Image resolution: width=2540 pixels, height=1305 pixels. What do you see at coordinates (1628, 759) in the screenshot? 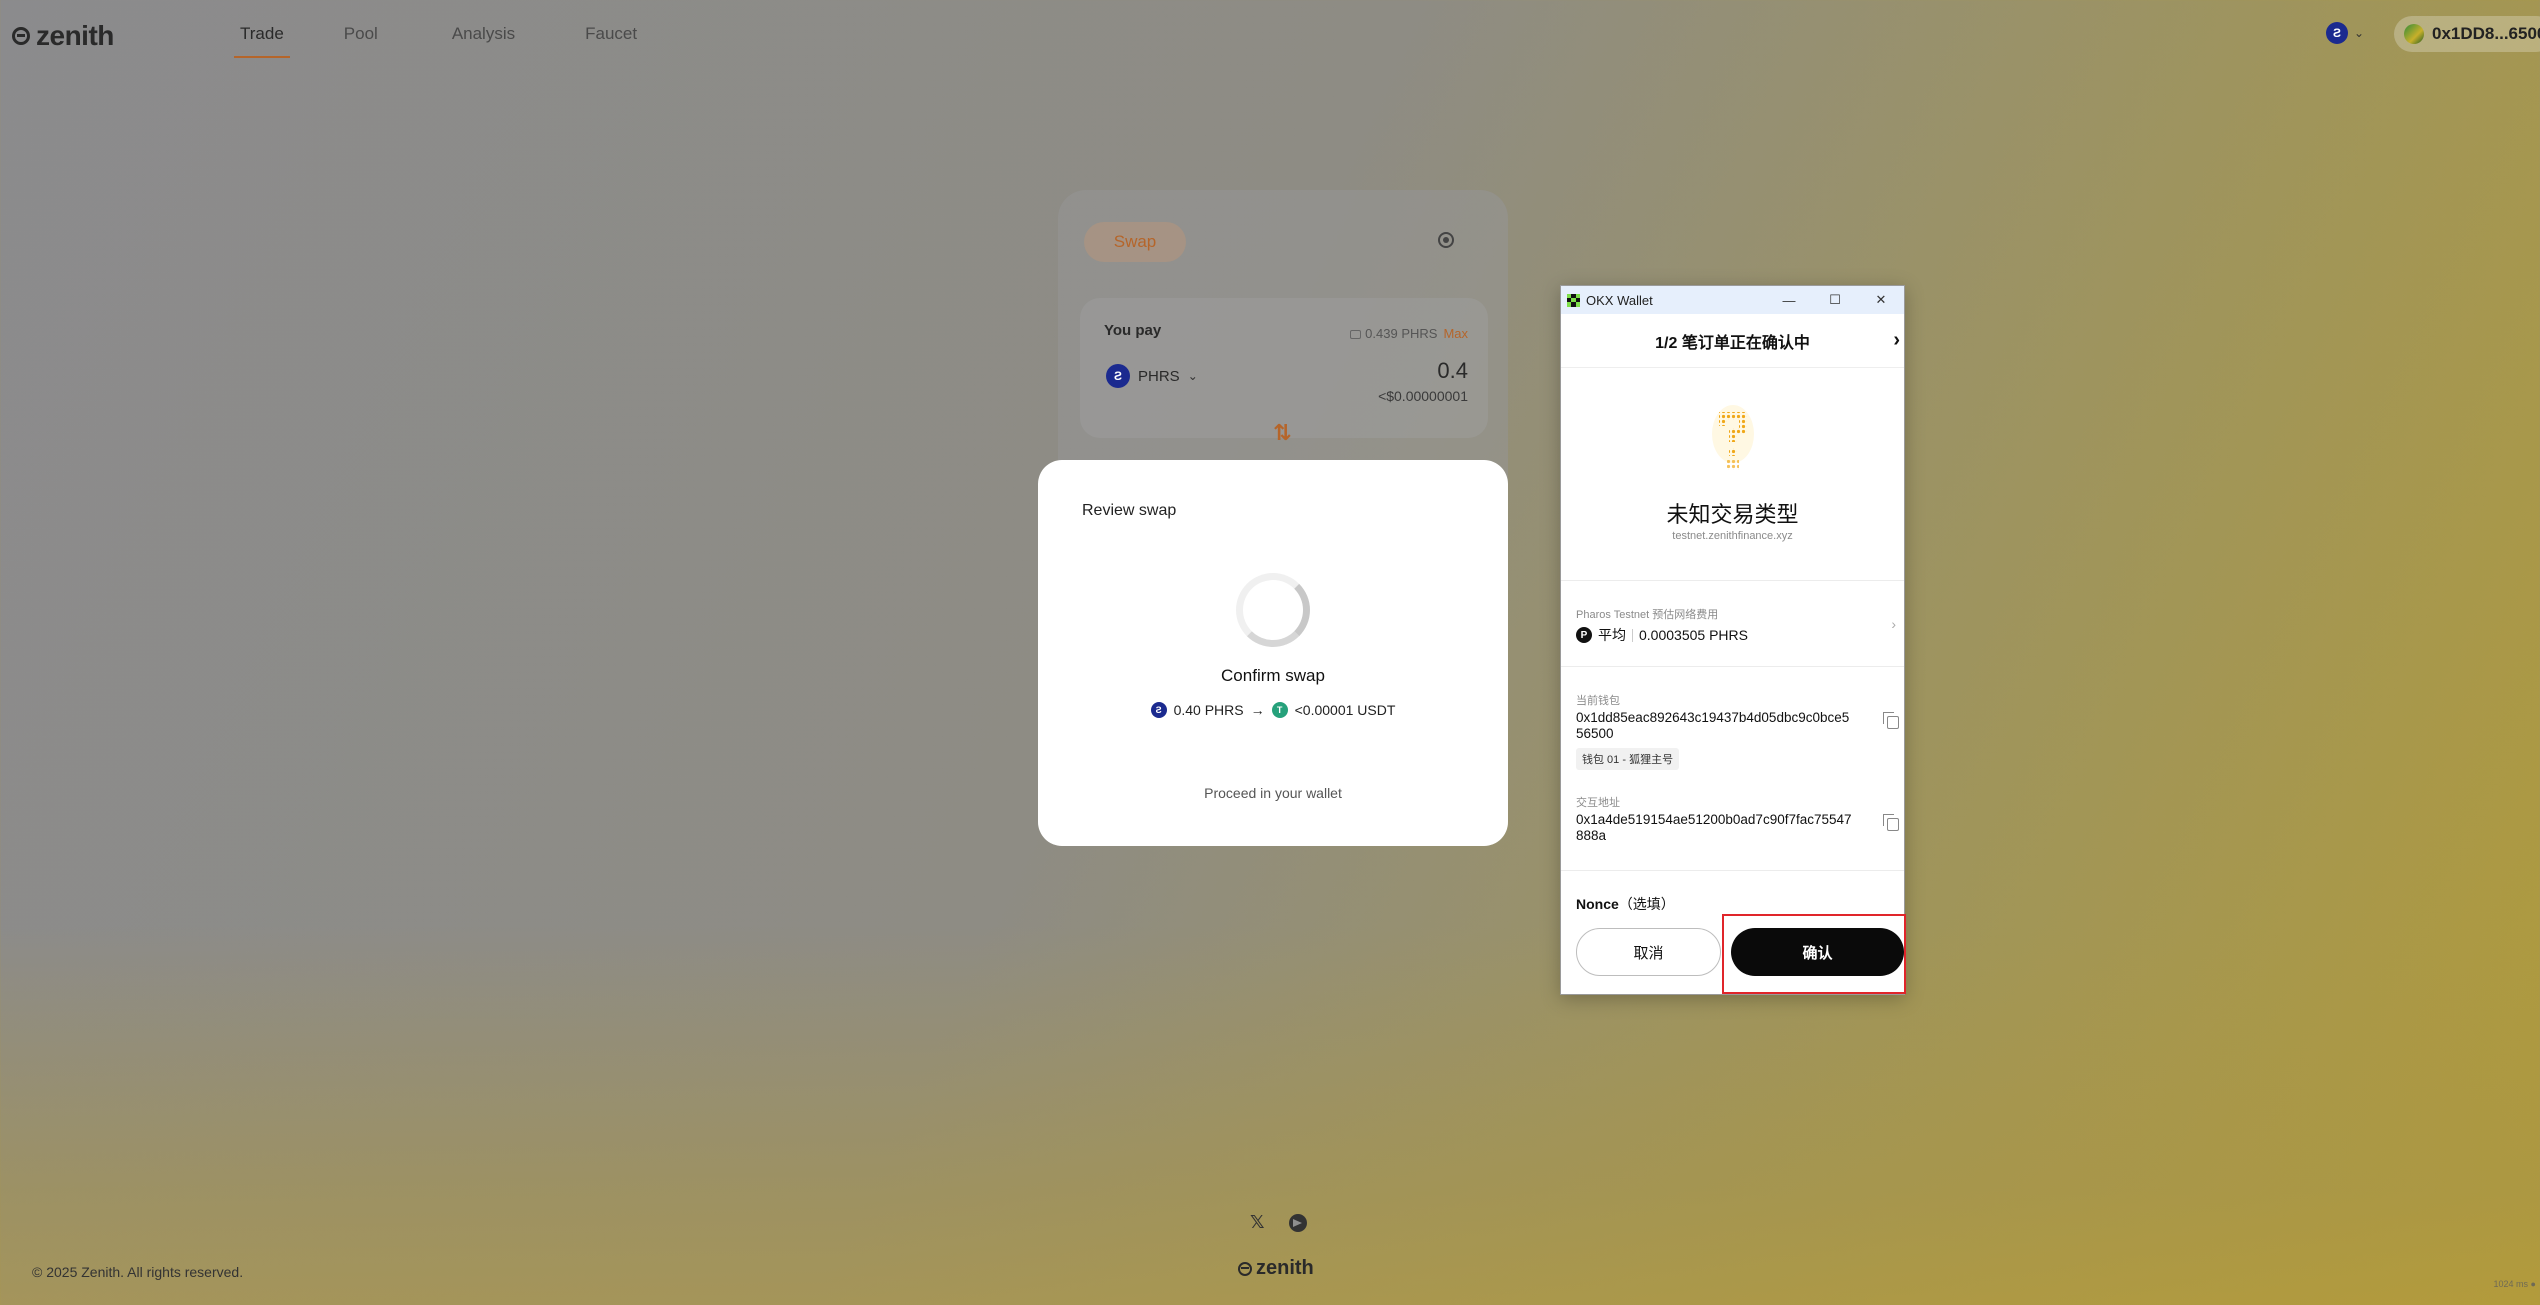
I see `wallet-tag: 钱包 01 - 狐狸主号` at bounding box center [1628, 759].